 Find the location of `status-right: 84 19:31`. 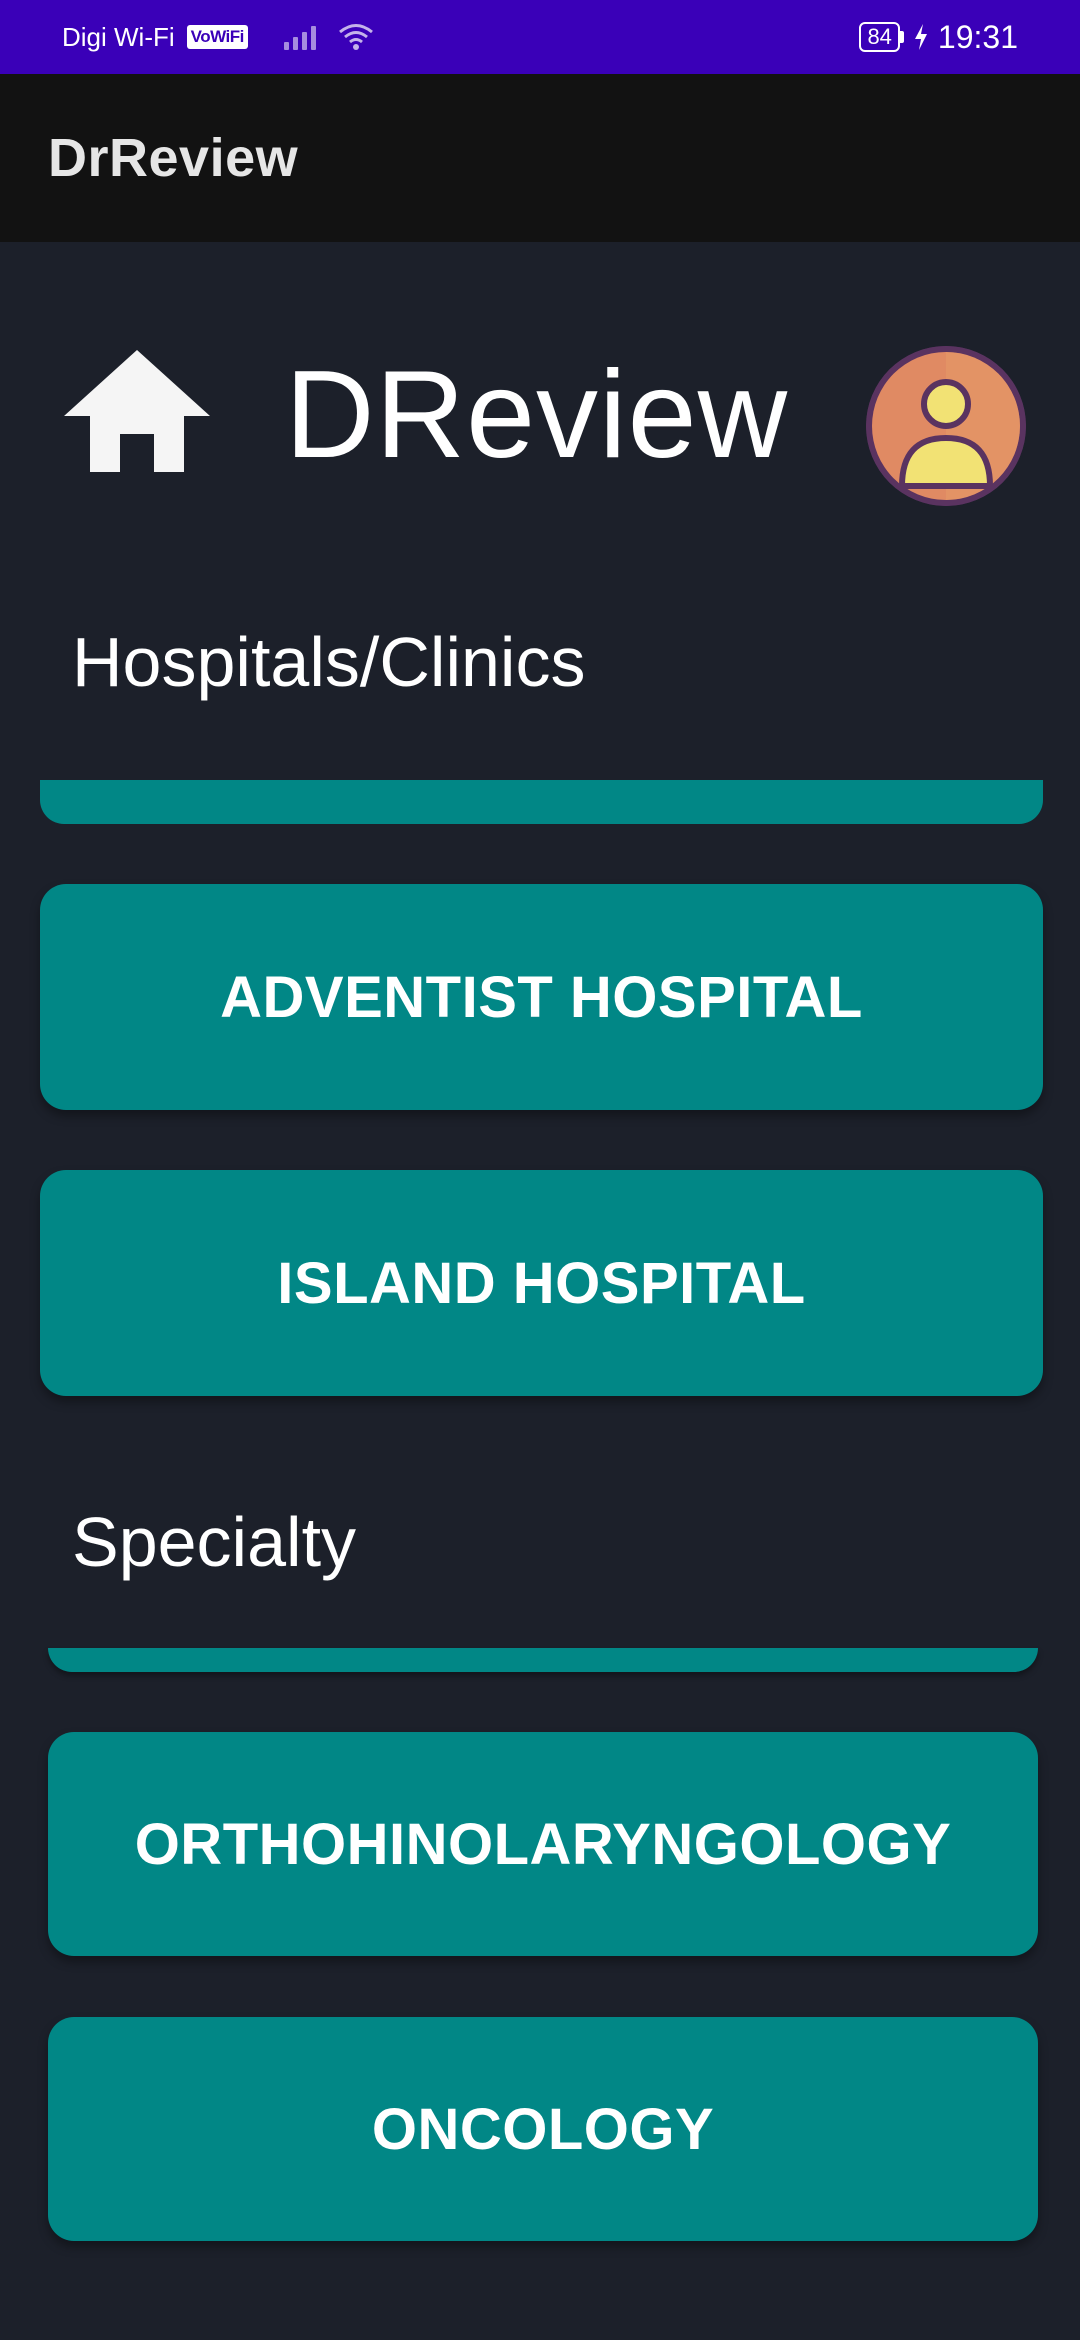

status-right: 84 19:31 is located at coordinates (938, 37).